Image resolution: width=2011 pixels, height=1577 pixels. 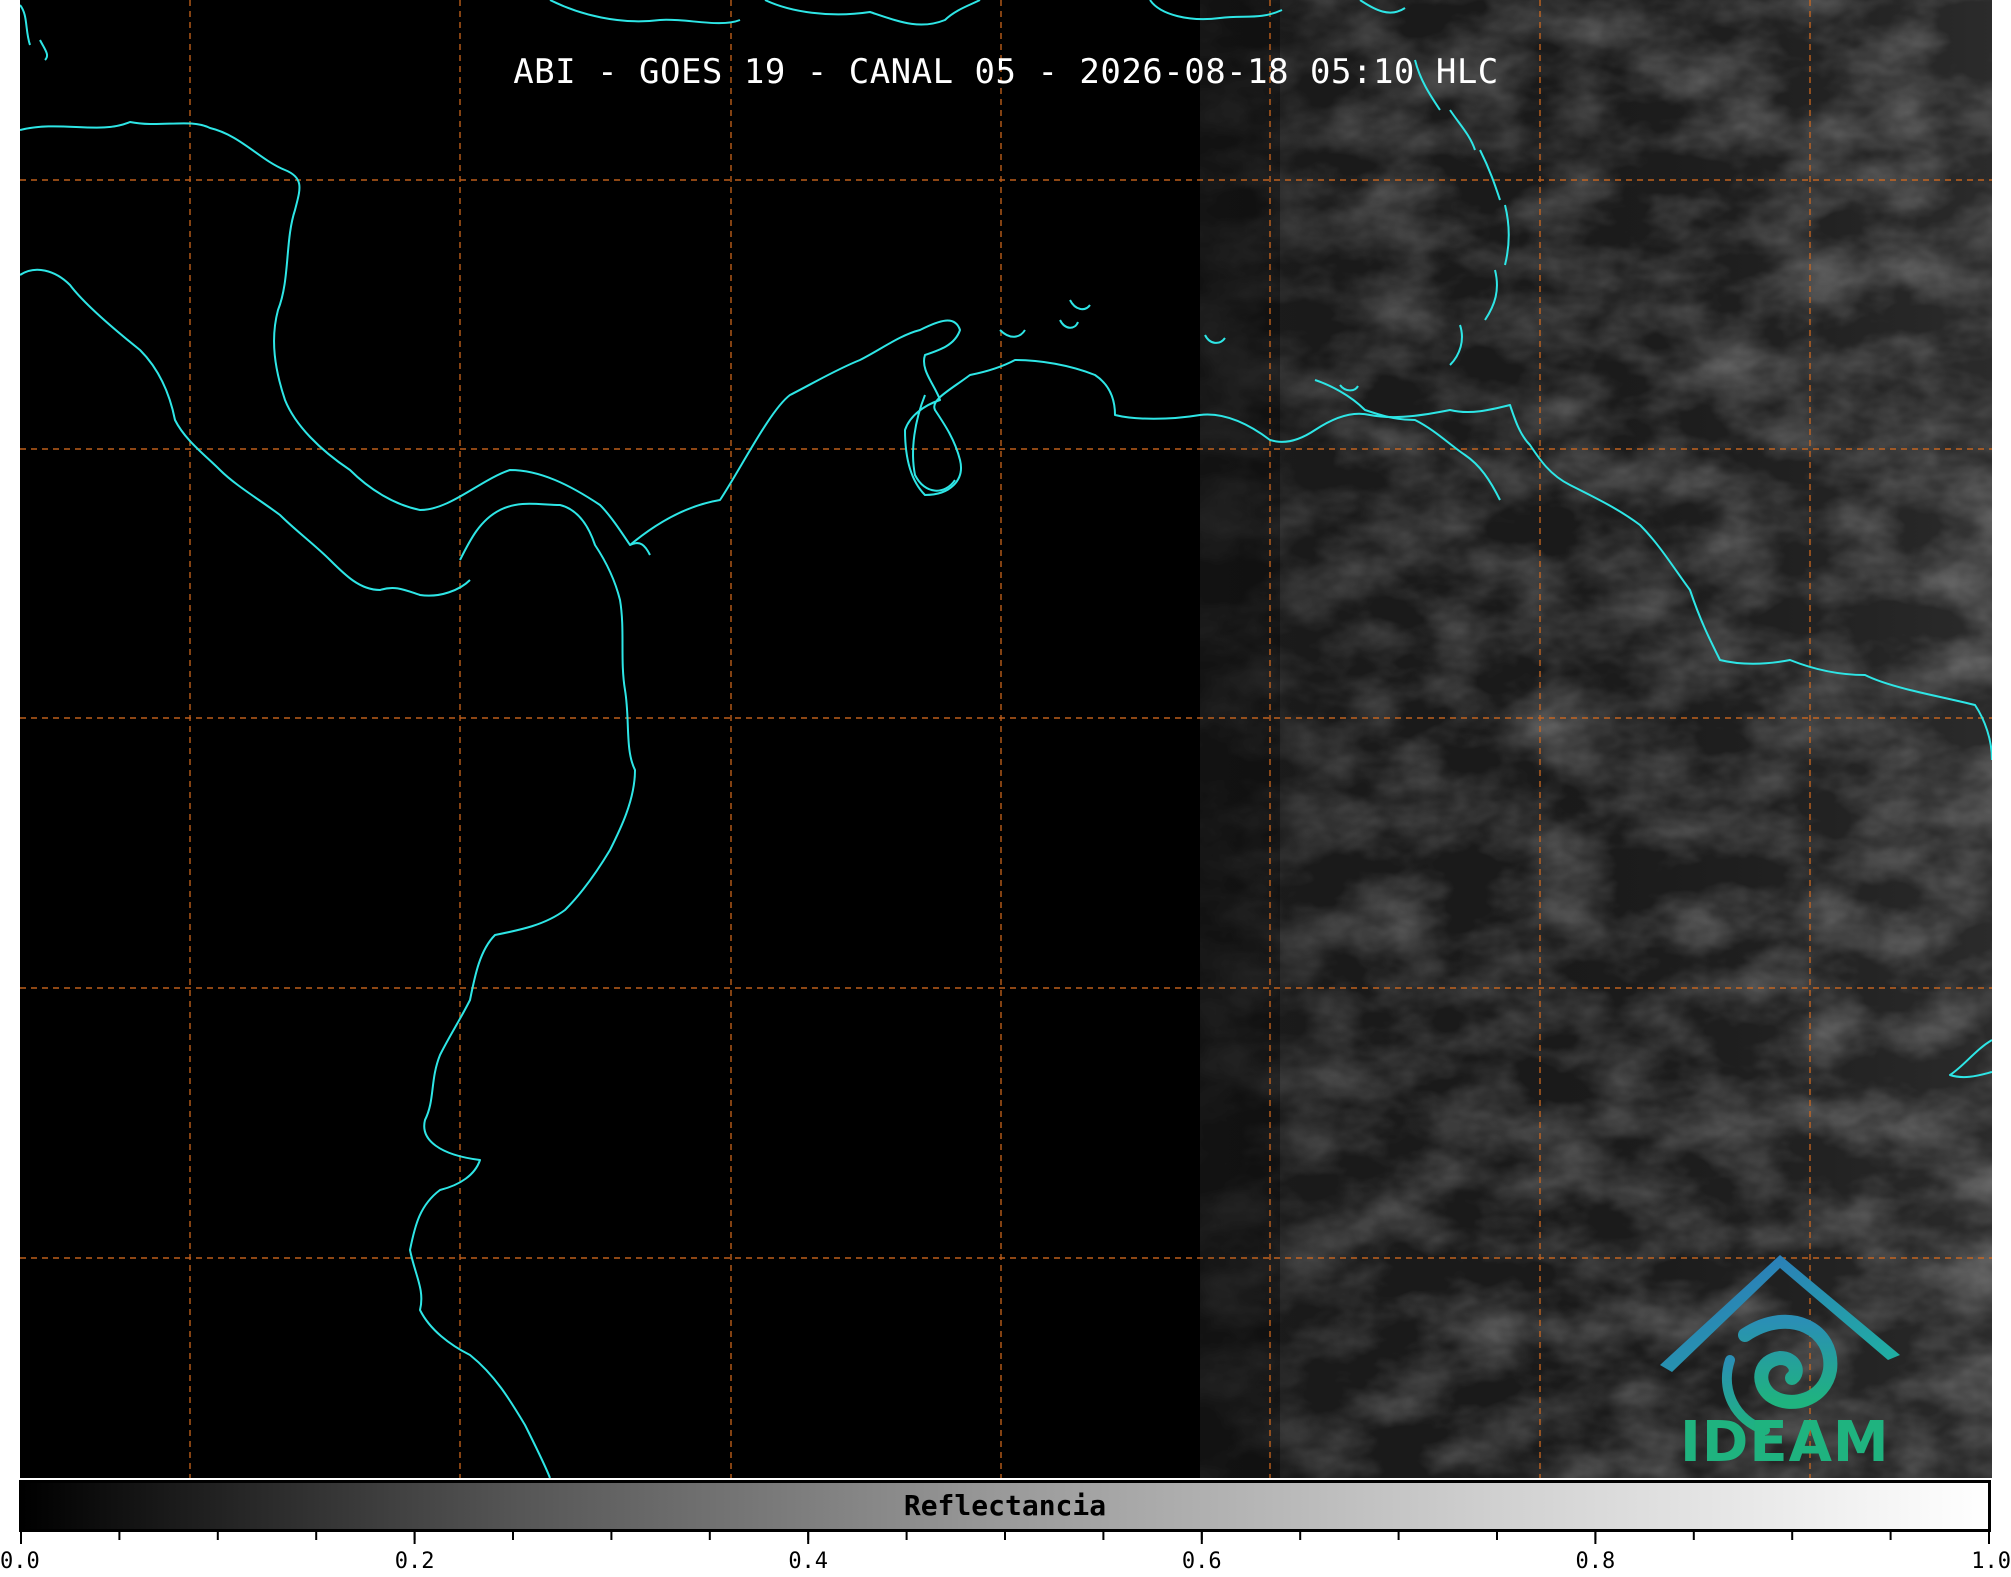 I want to click on colorbar-axis: 0.0 0.2 0.4 0.6 0.8 1.0, so click(x=1005, y=1553).